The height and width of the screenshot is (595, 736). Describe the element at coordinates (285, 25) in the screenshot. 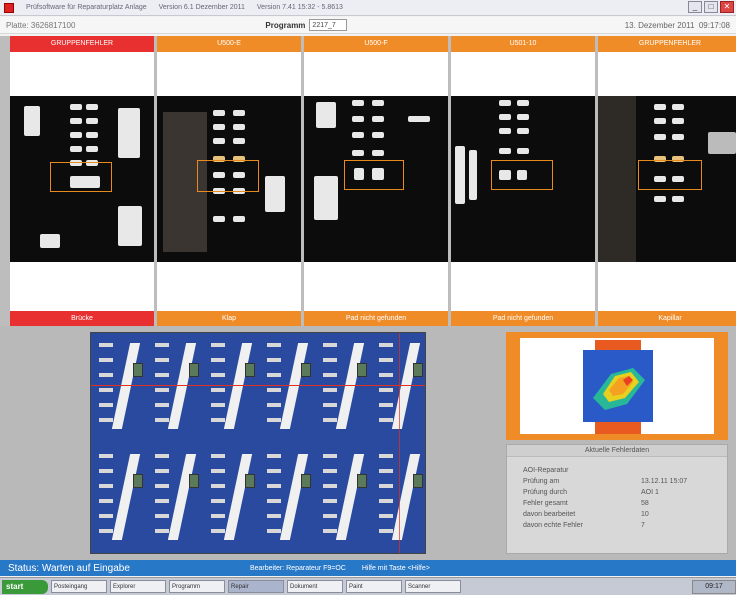

I see `program-label: Programm` at that location.